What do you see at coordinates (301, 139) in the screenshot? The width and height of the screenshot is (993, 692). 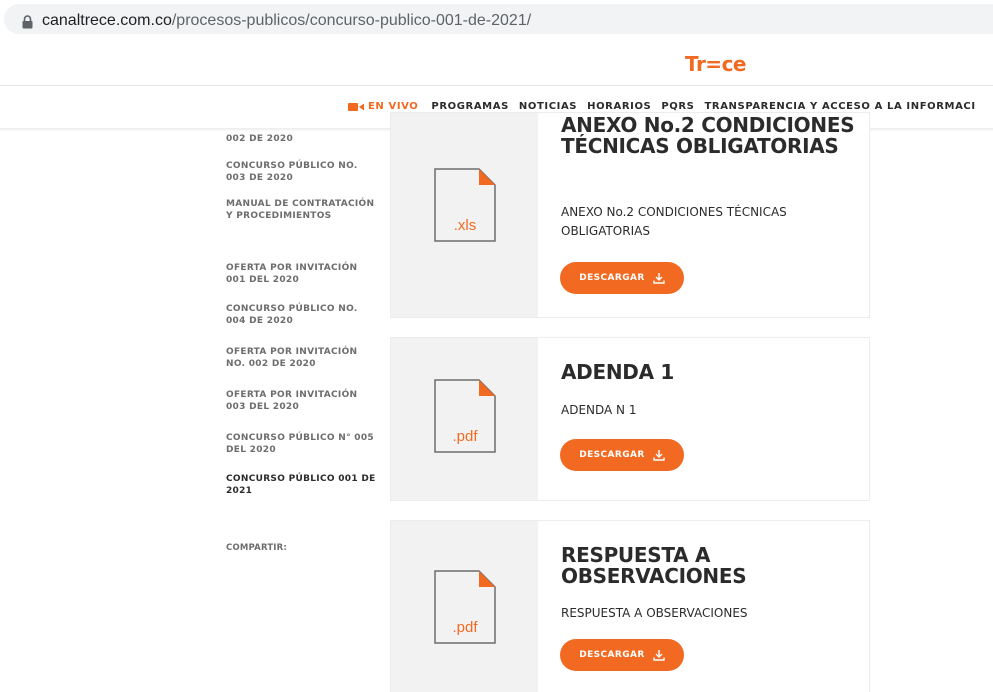 I see `sidebar-item-002-2020: 002 DE 2020` at bounding box center [301, 139].